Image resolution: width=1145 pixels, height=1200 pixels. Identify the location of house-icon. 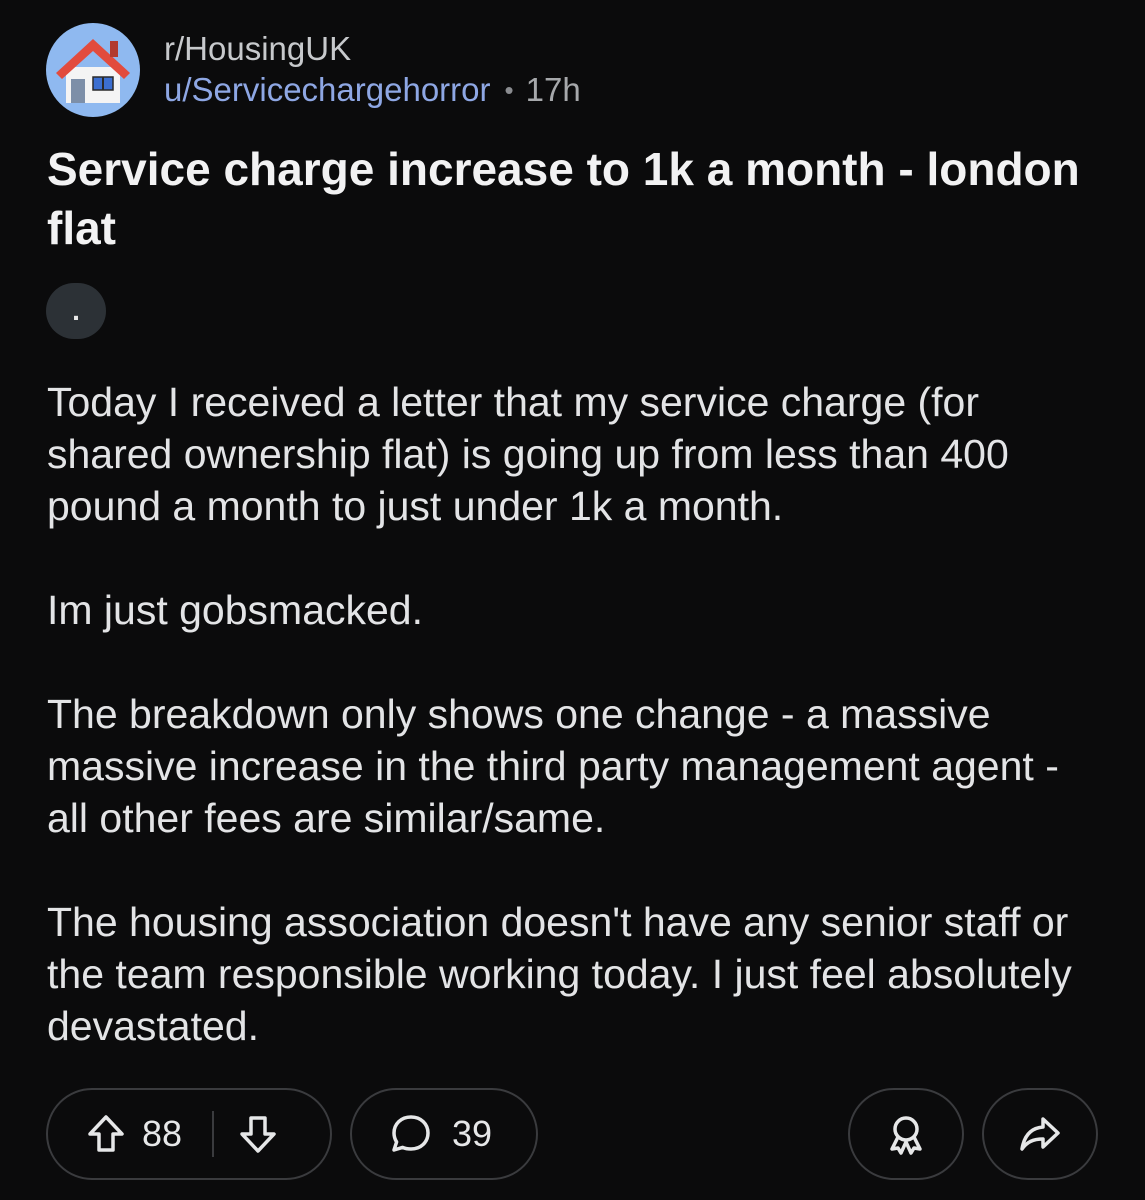
(93, 71).